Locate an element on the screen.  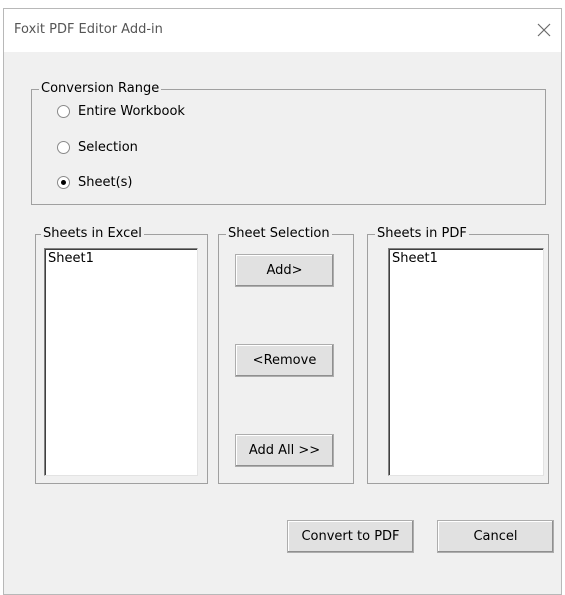
radio-label-sheets: Sheet(s) is located at coordinates (105, 182).